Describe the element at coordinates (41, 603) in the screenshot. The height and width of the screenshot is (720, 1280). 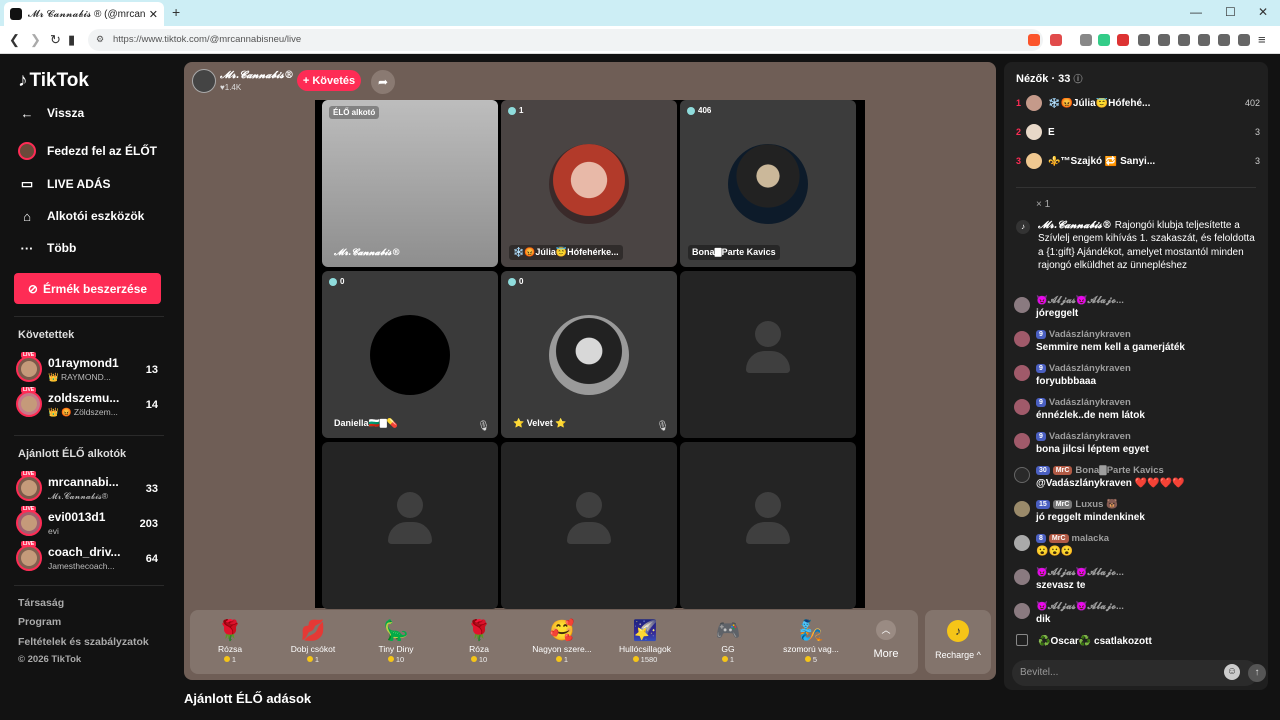
I see `footer-link-company: Társaság` at that location.